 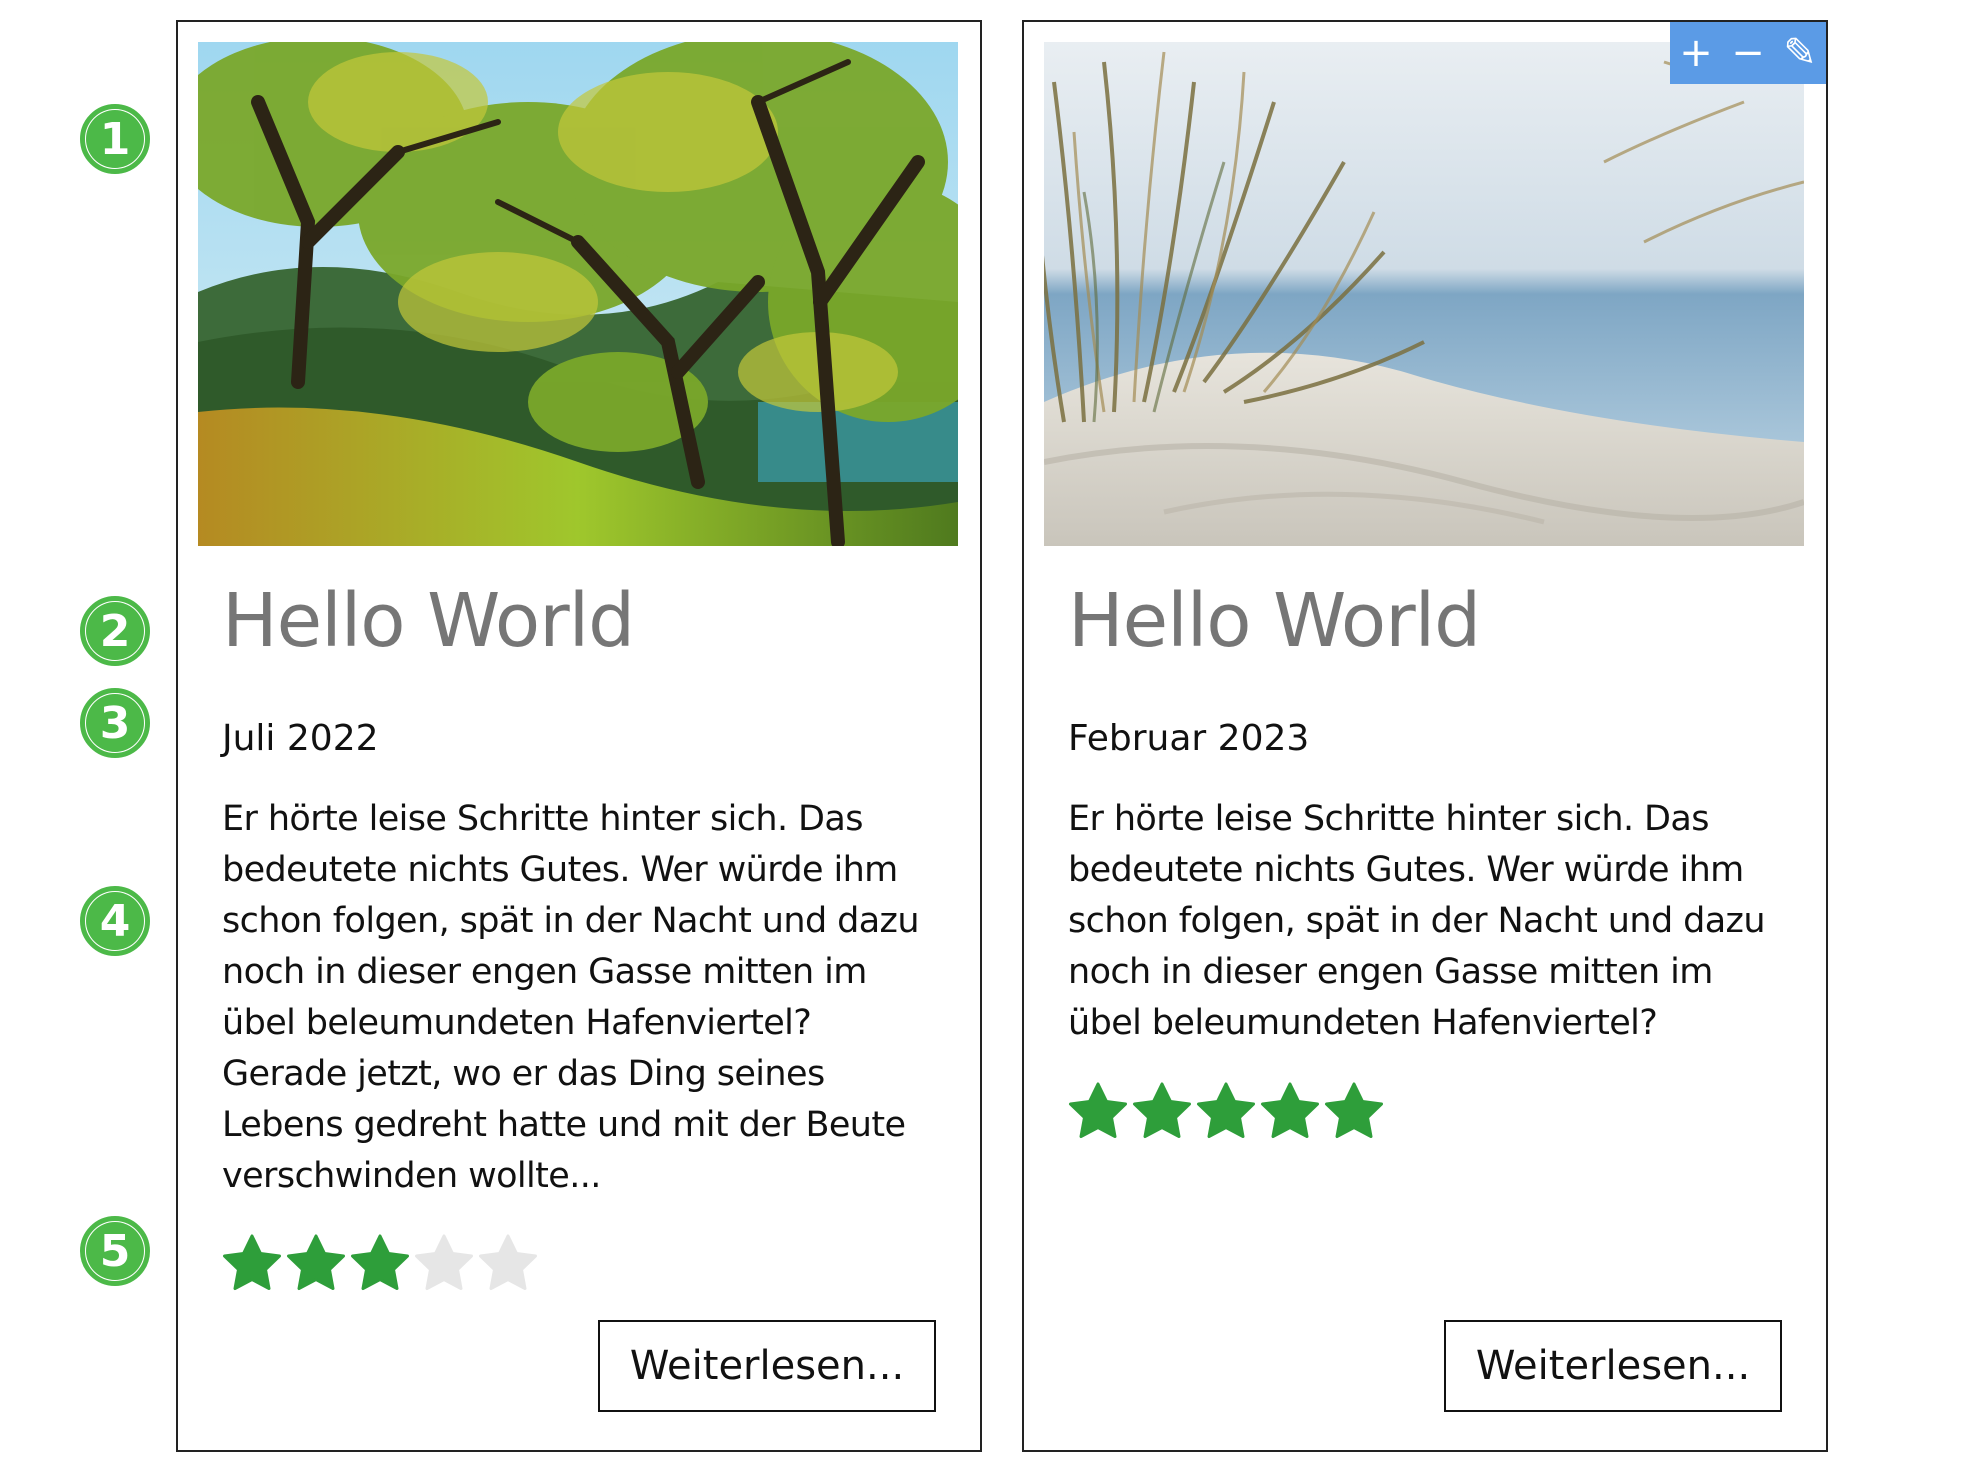 I want to click on callout-number: 1, so click(x=115, y=139).